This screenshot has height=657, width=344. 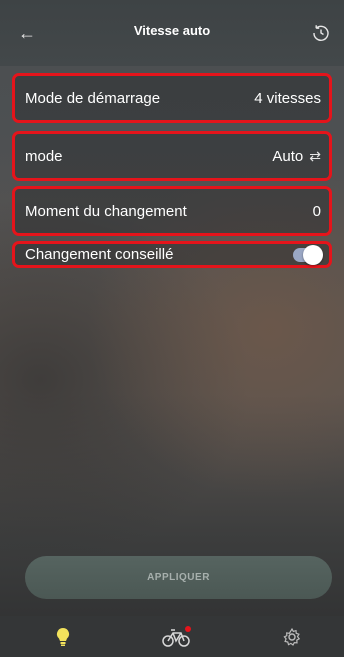 I want to click on setting-row-advised-shift: Changement conseillé, so click(x=172, y=254).